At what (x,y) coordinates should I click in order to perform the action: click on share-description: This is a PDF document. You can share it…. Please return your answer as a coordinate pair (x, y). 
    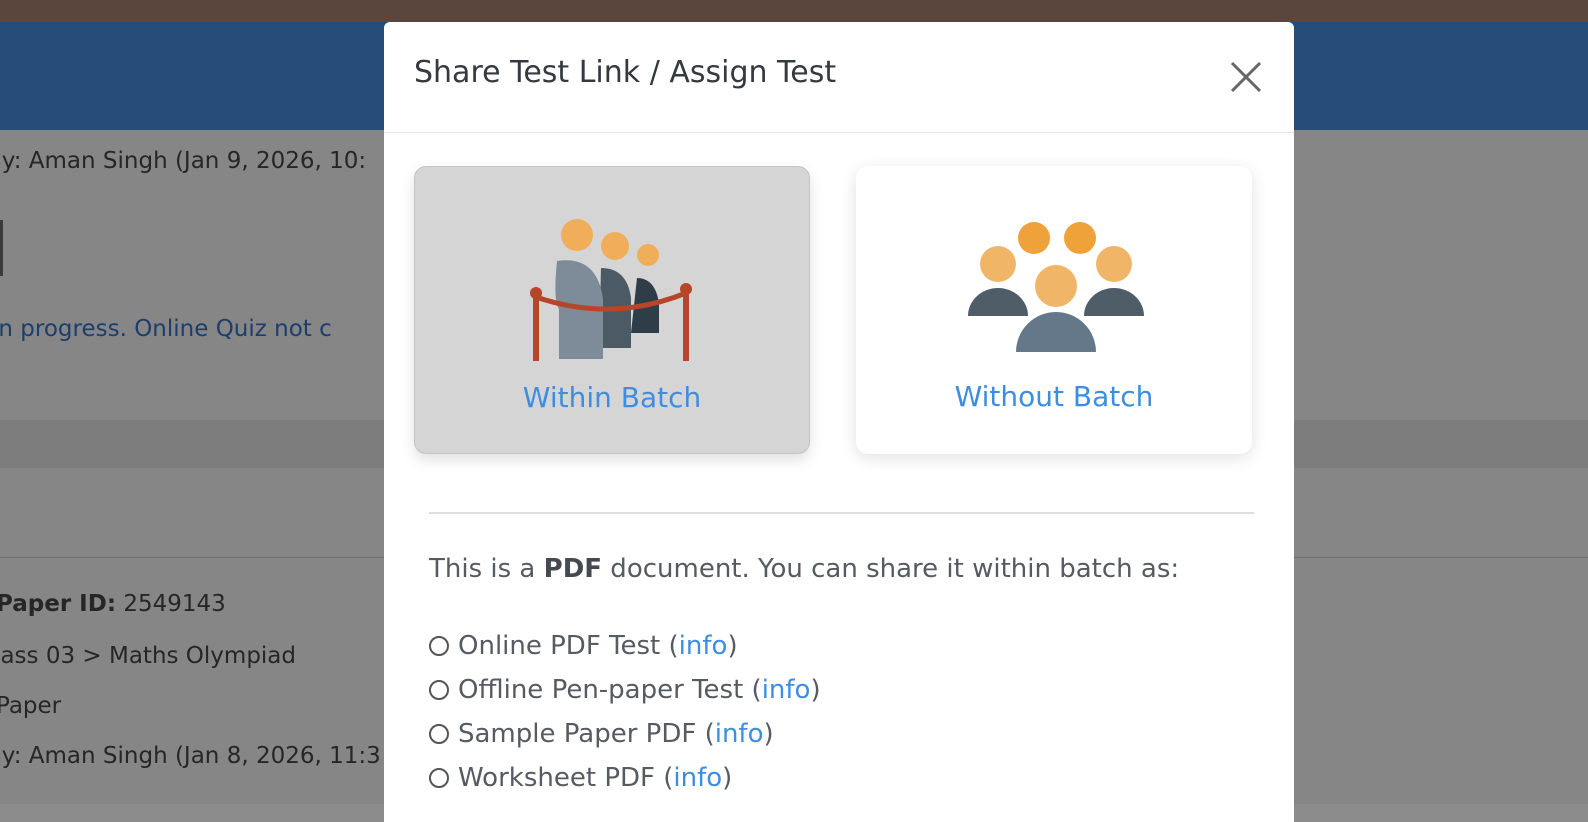
    Looking at the image, I should click on (804, 569).